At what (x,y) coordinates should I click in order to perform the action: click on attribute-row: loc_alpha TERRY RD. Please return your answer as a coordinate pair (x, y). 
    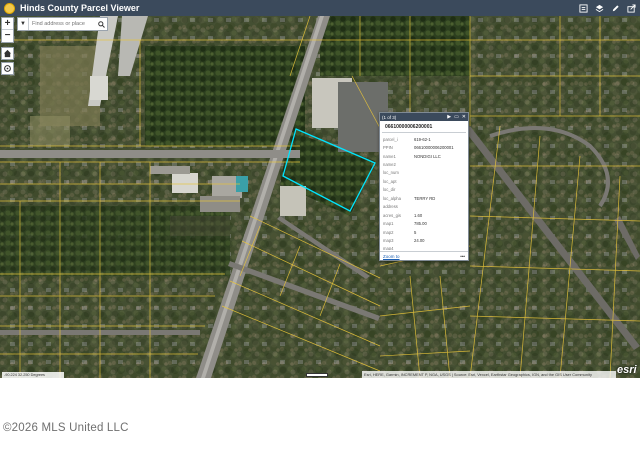
    Looking at the image, I should click on (424, 198).